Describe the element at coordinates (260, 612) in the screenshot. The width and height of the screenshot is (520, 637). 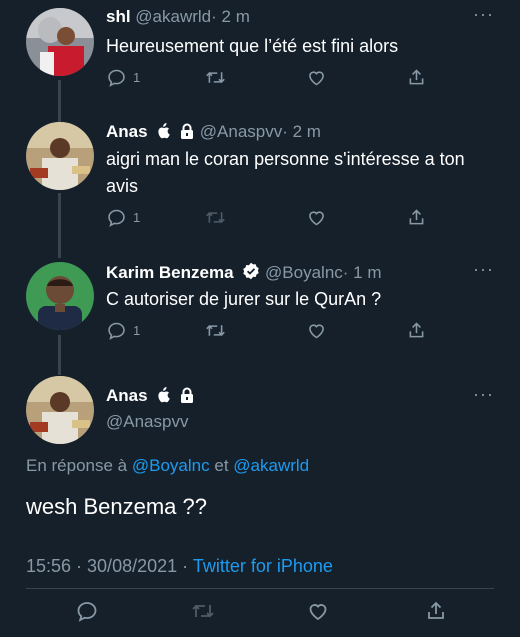
I see `main-tweet-actions` at that location.